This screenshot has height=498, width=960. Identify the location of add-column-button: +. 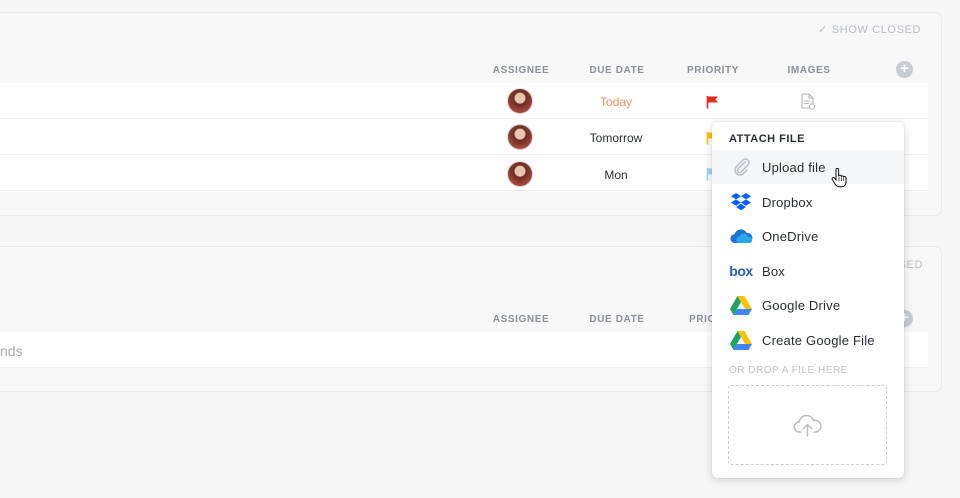
(904, 69).